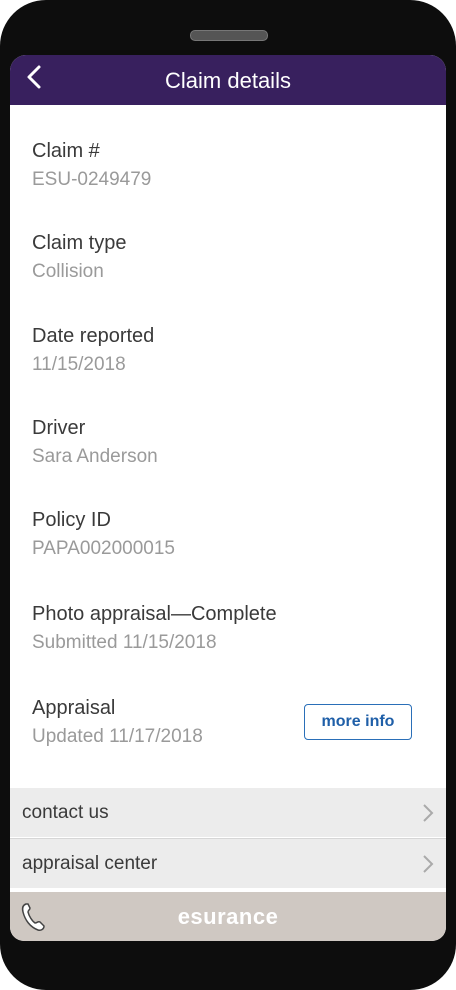  Describe the element at coordinates (93, 336) in the screenshot. I see `field-label: Date reported` at that location.